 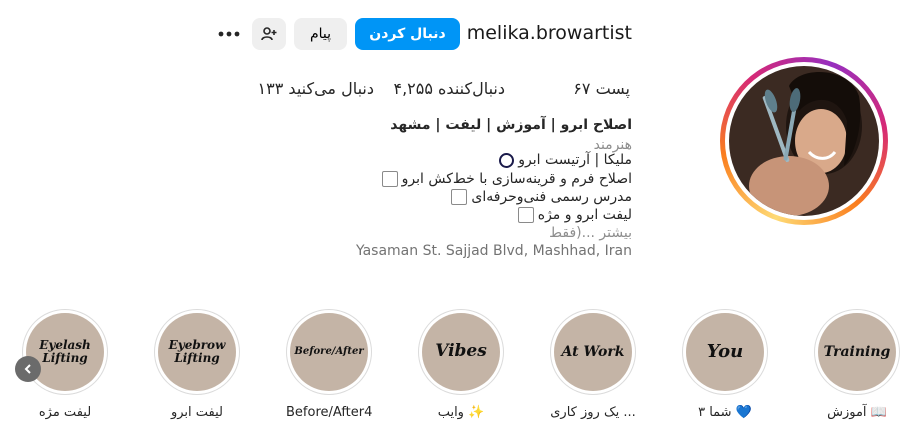 What do you see at coordinates (461, 352) in the screenshot?
I see `highlight-cover: Vibes` at bounding box center [461, 352].